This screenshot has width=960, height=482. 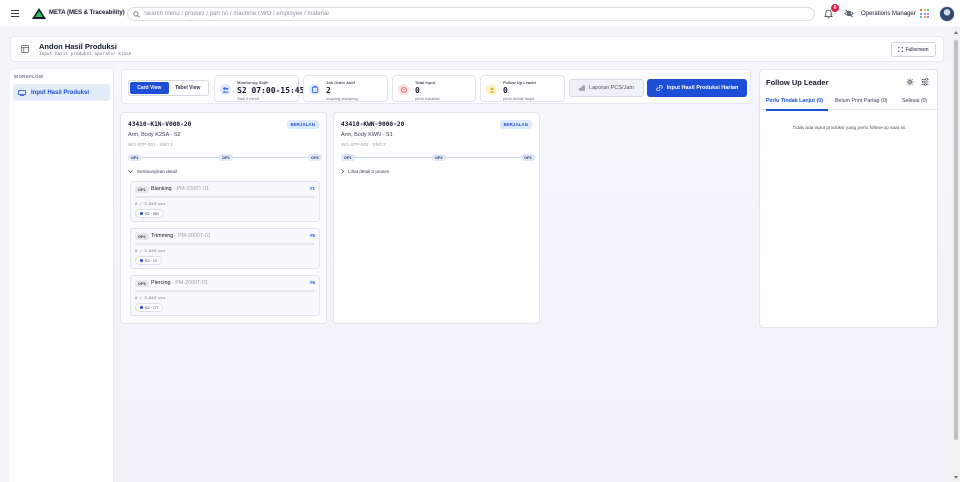 I want to click on gear-icon, so click(x=910, y=82).